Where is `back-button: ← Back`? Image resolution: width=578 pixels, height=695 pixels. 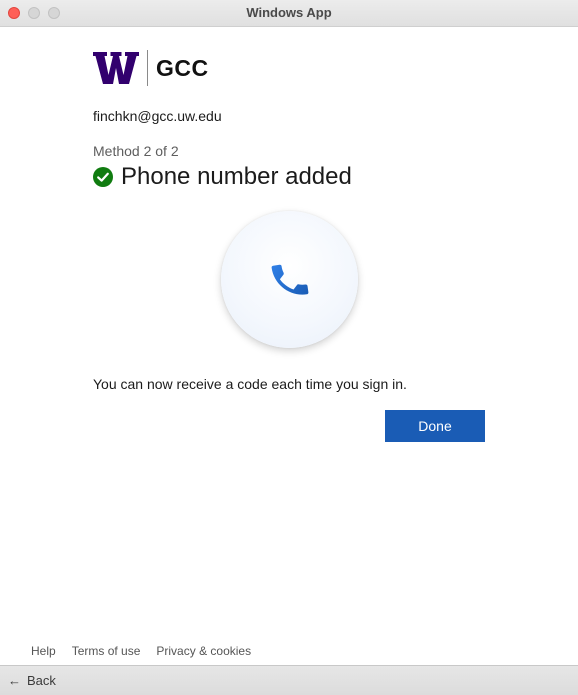
back-button: ← Back is located at coordinates (32, 680).